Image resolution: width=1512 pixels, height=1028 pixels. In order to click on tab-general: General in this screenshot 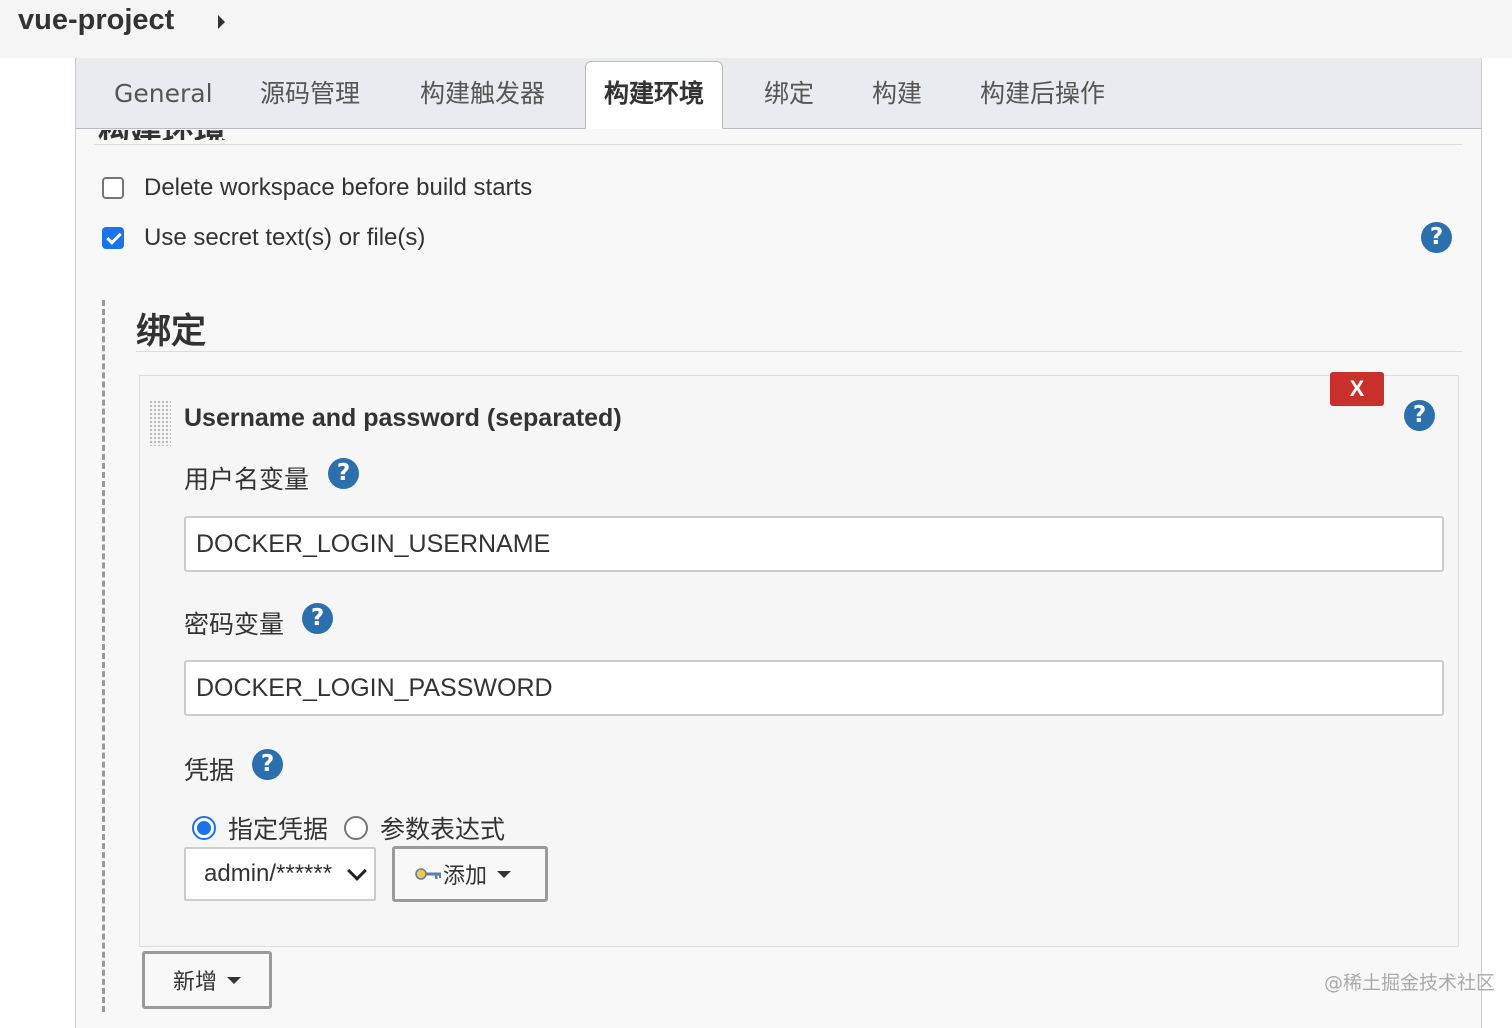, I will do `click(163, 93)`.